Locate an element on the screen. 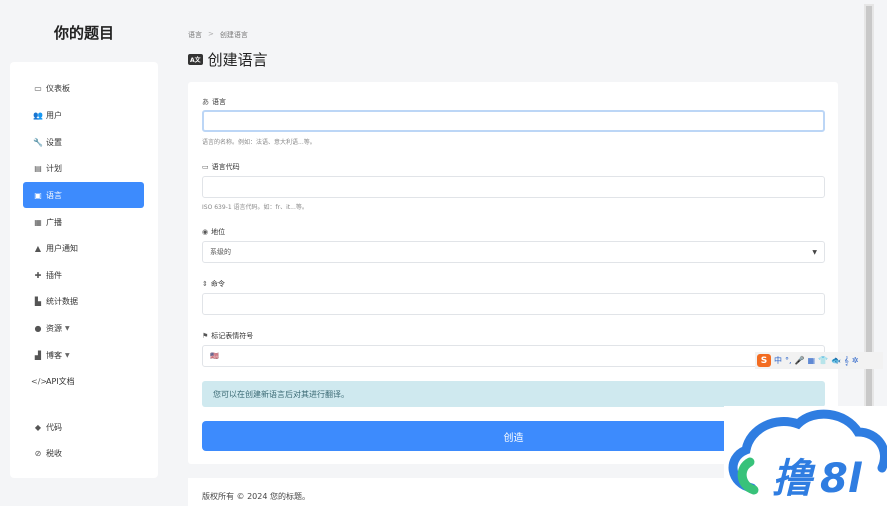 The height and width of the screenshot is (506, 887). sidebar-item-settings: 🔧 设置 is located at coordinates (83, 142).